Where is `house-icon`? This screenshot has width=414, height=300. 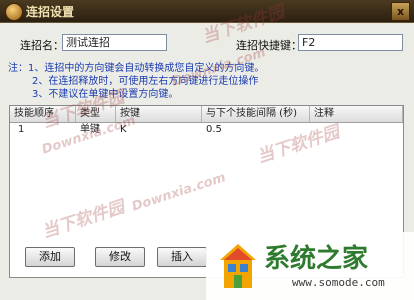
house-icon is located at coordinates (238, 266).